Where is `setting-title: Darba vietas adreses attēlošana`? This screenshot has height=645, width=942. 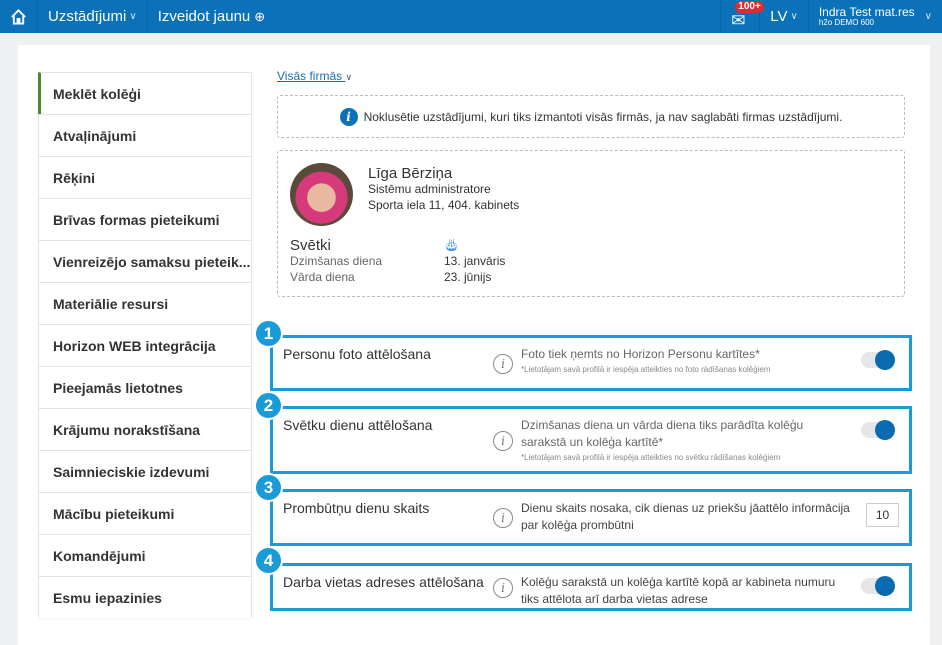 setting-title: Darba vietas adreses attēlošana is located at coordinates (383, 582).